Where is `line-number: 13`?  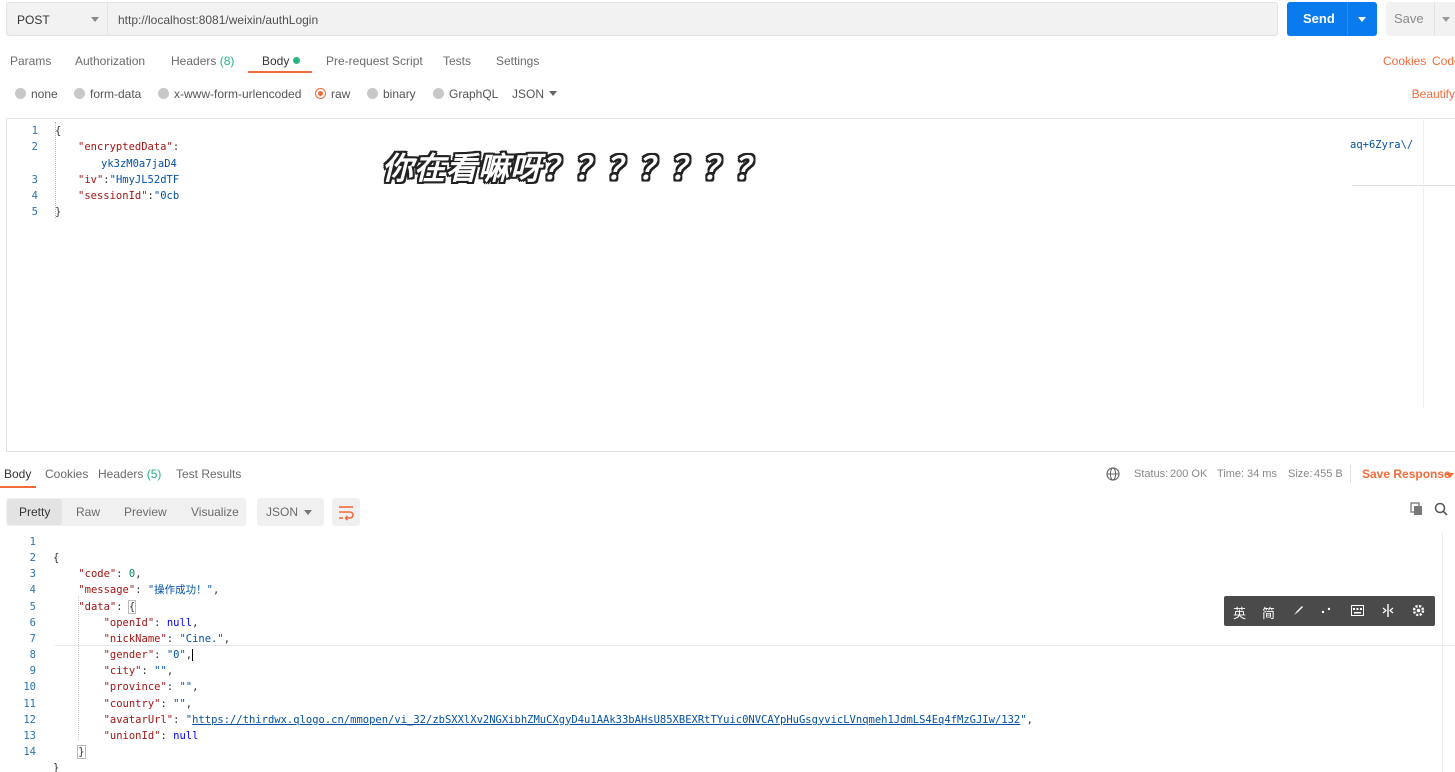
line-number: 13 is located at coordinates (29, 735).